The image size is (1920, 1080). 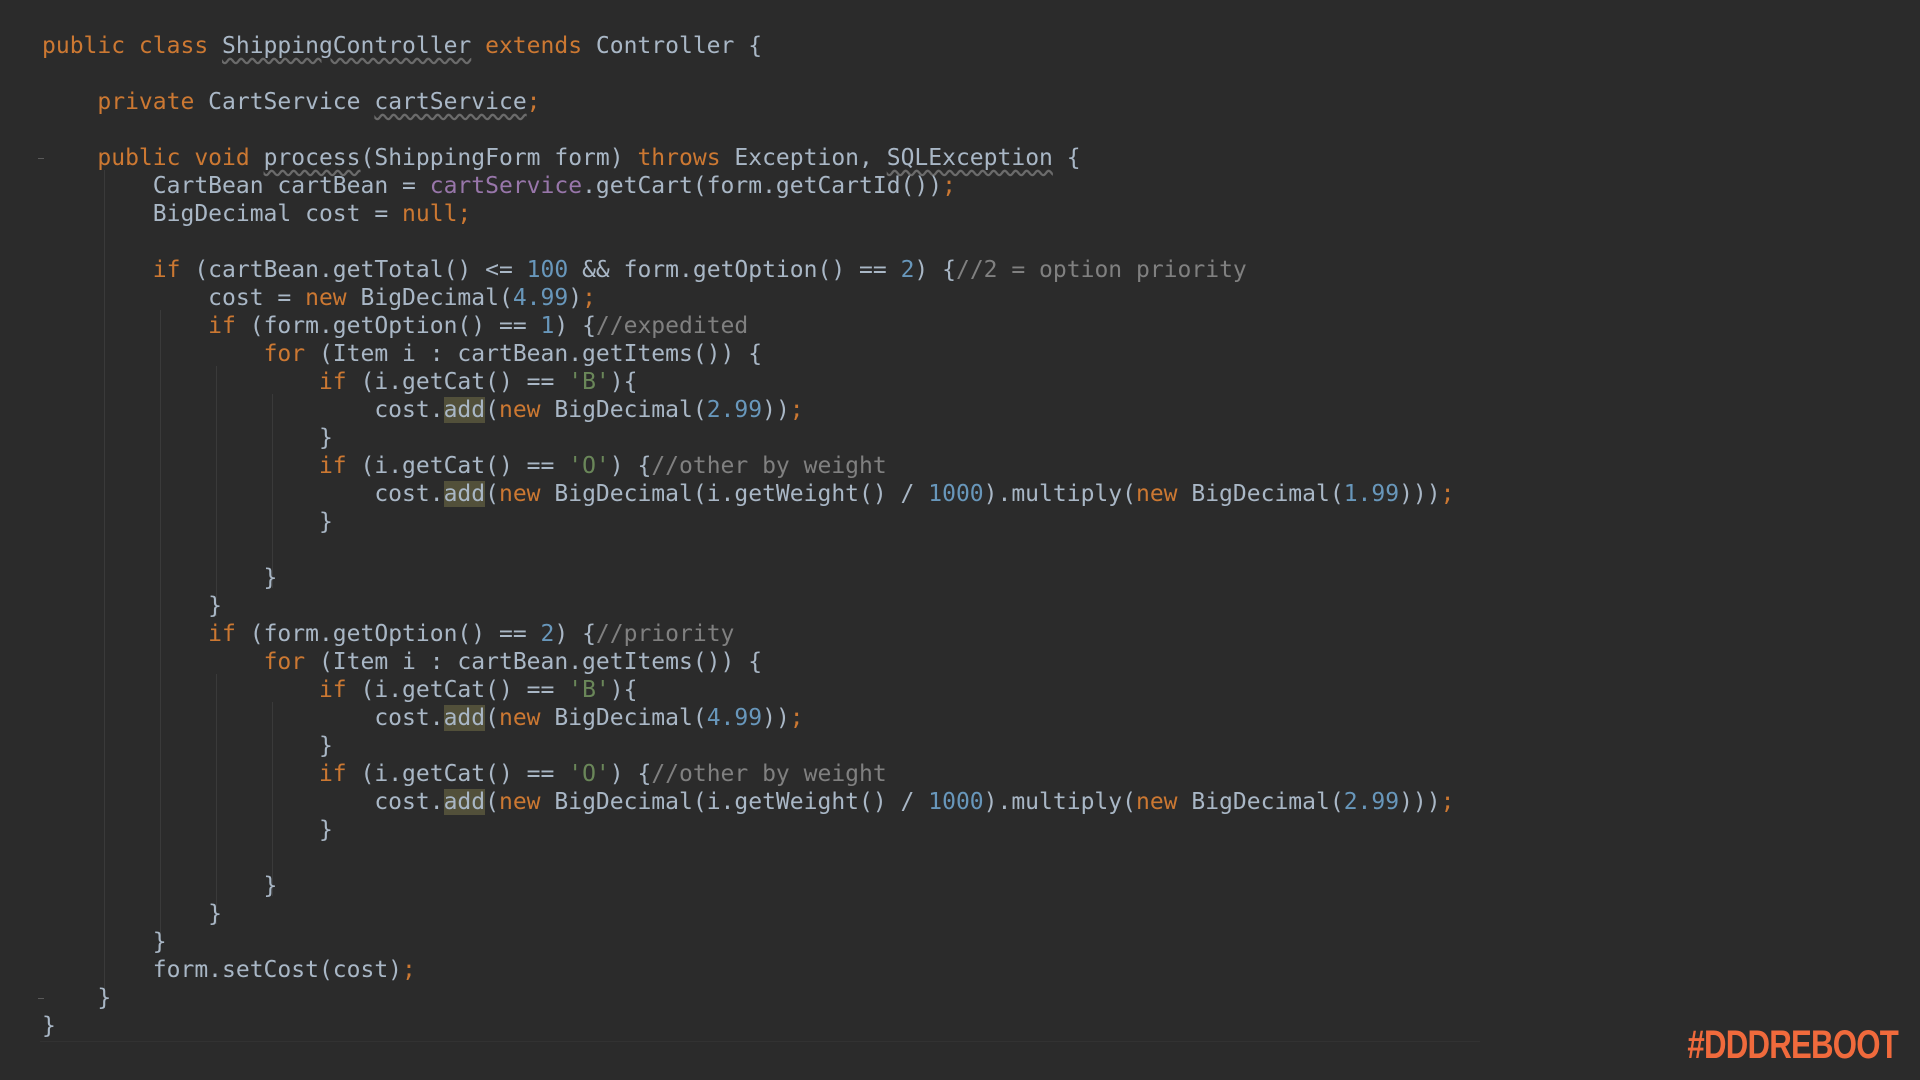 I want to click on code-line: cost.add(new BigDecimal(4.99));, so click(x=423, y=718).